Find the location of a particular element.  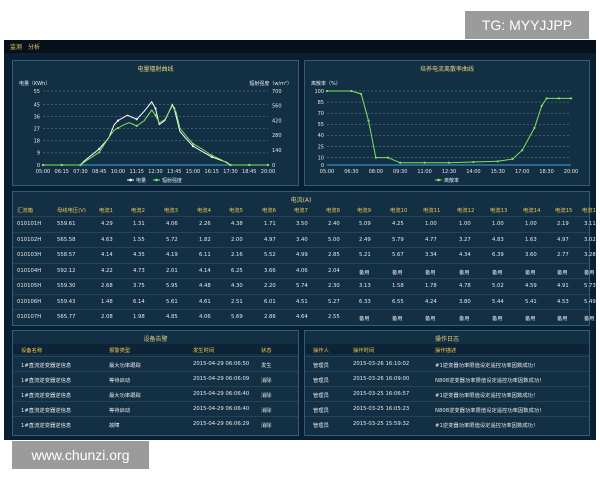

chart1-xtick: 15:00 is located at coordinates (193, 172).